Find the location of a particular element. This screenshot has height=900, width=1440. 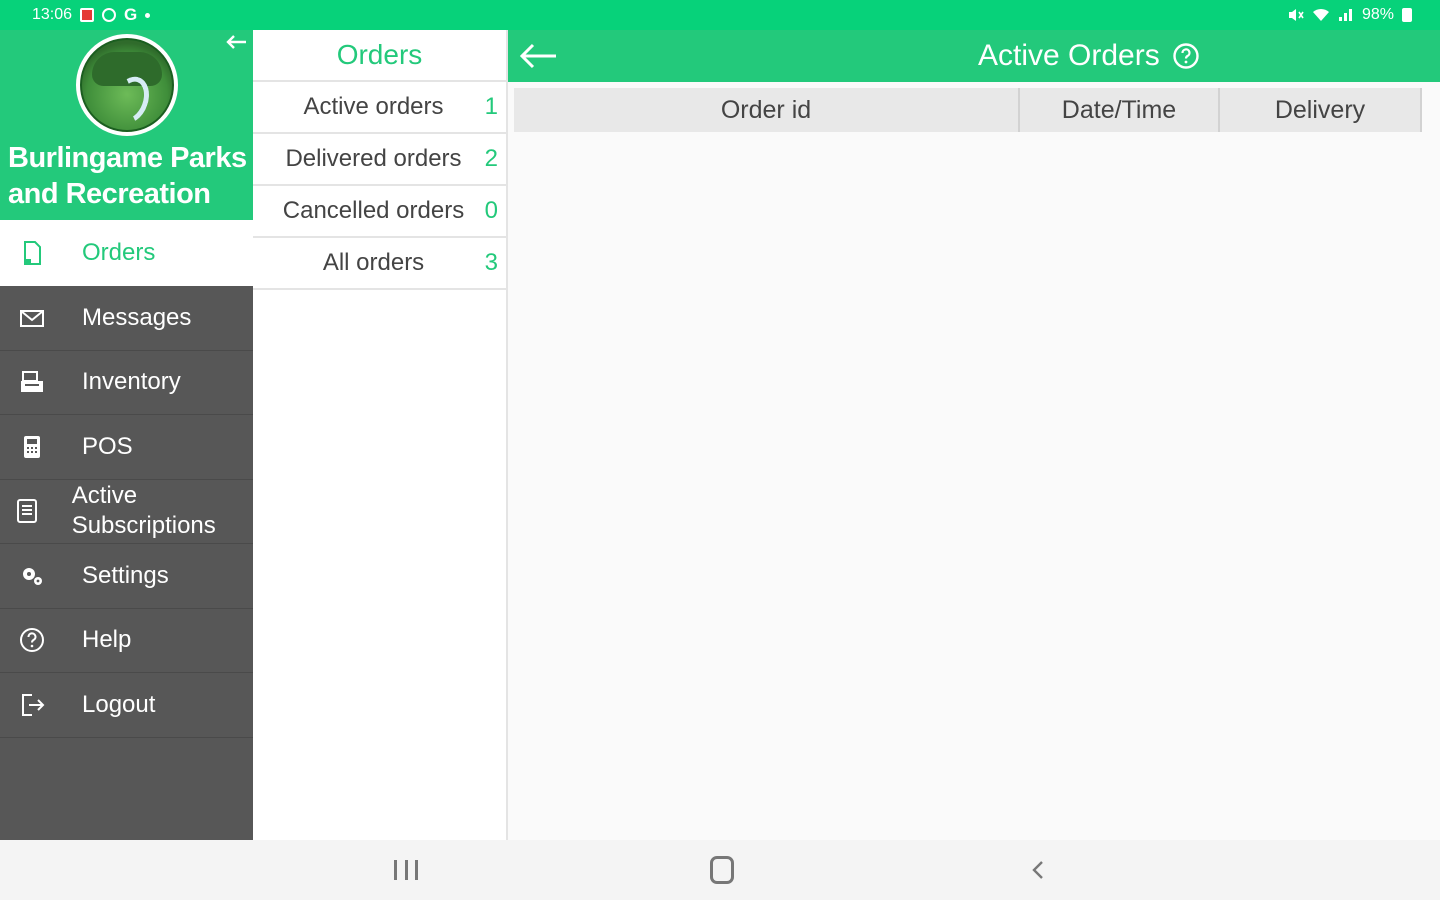

column-date-time: Date/Time is located at coordinates (1120, 110).